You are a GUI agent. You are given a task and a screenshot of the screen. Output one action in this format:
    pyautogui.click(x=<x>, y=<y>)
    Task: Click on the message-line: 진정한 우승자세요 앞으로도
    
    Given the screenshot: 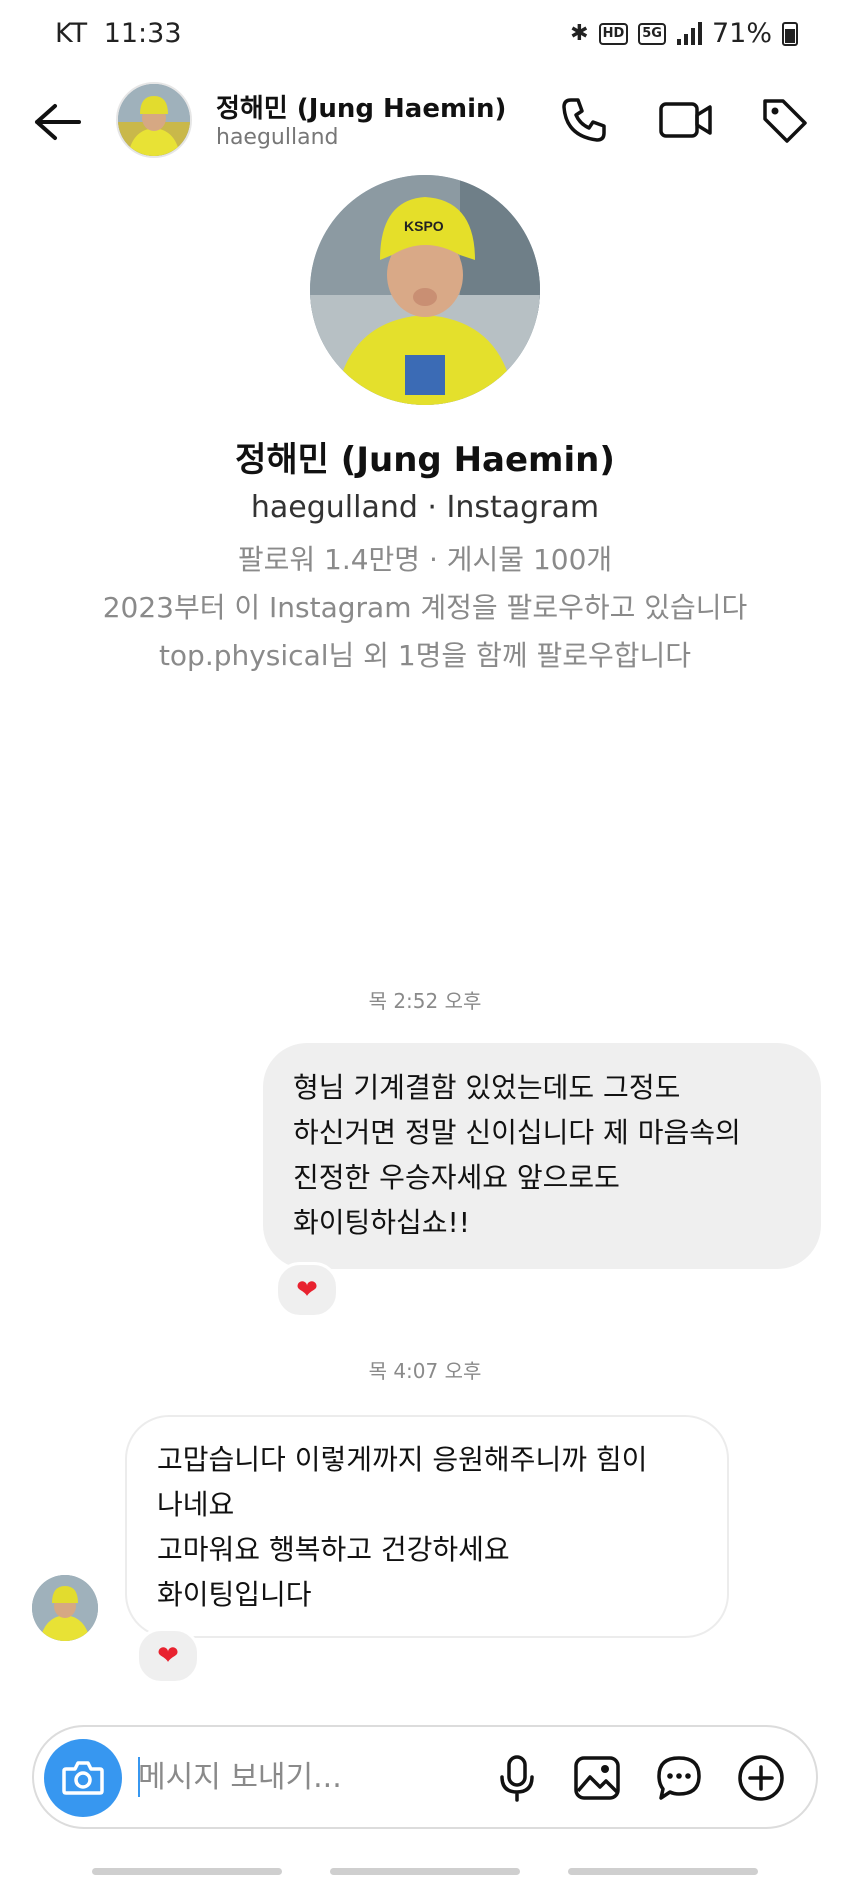 What is the action you would take?
    pyautogui.click(x=456, y=1177)
    